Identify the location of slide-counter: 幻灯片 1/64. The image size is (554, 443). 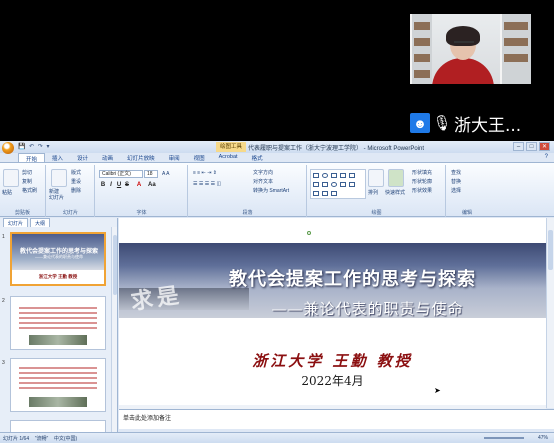
(16, 439).